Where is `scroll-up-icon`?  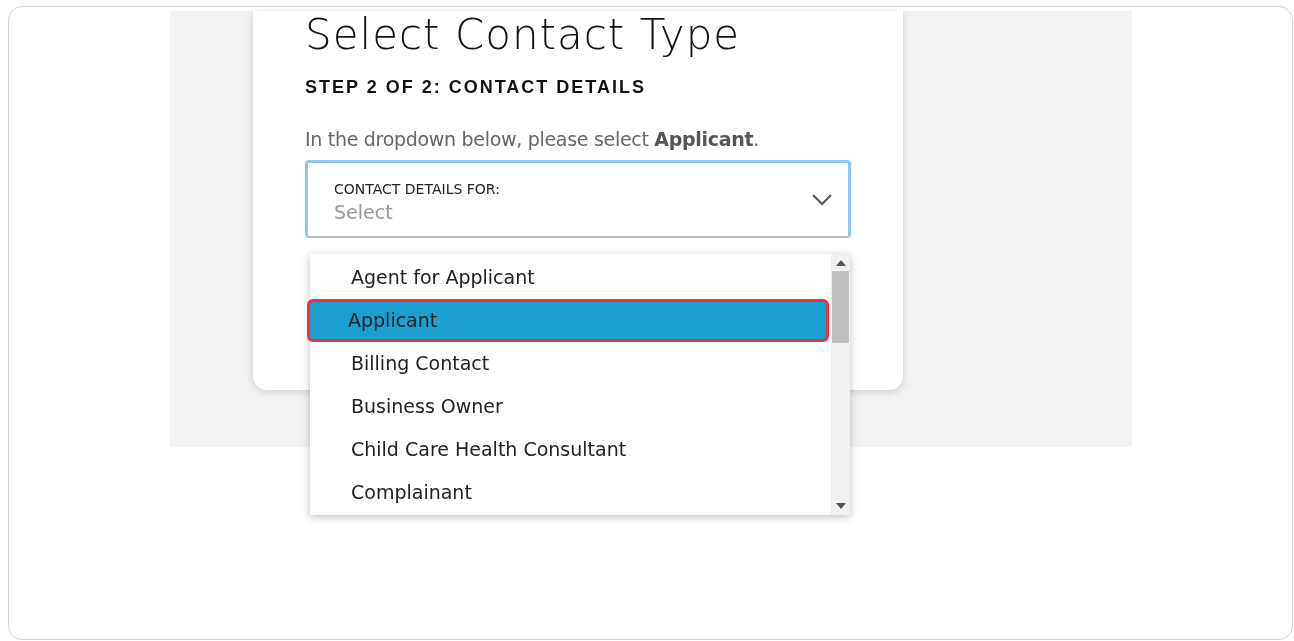
scroll-up-icon is located at coordinates (840, 263).